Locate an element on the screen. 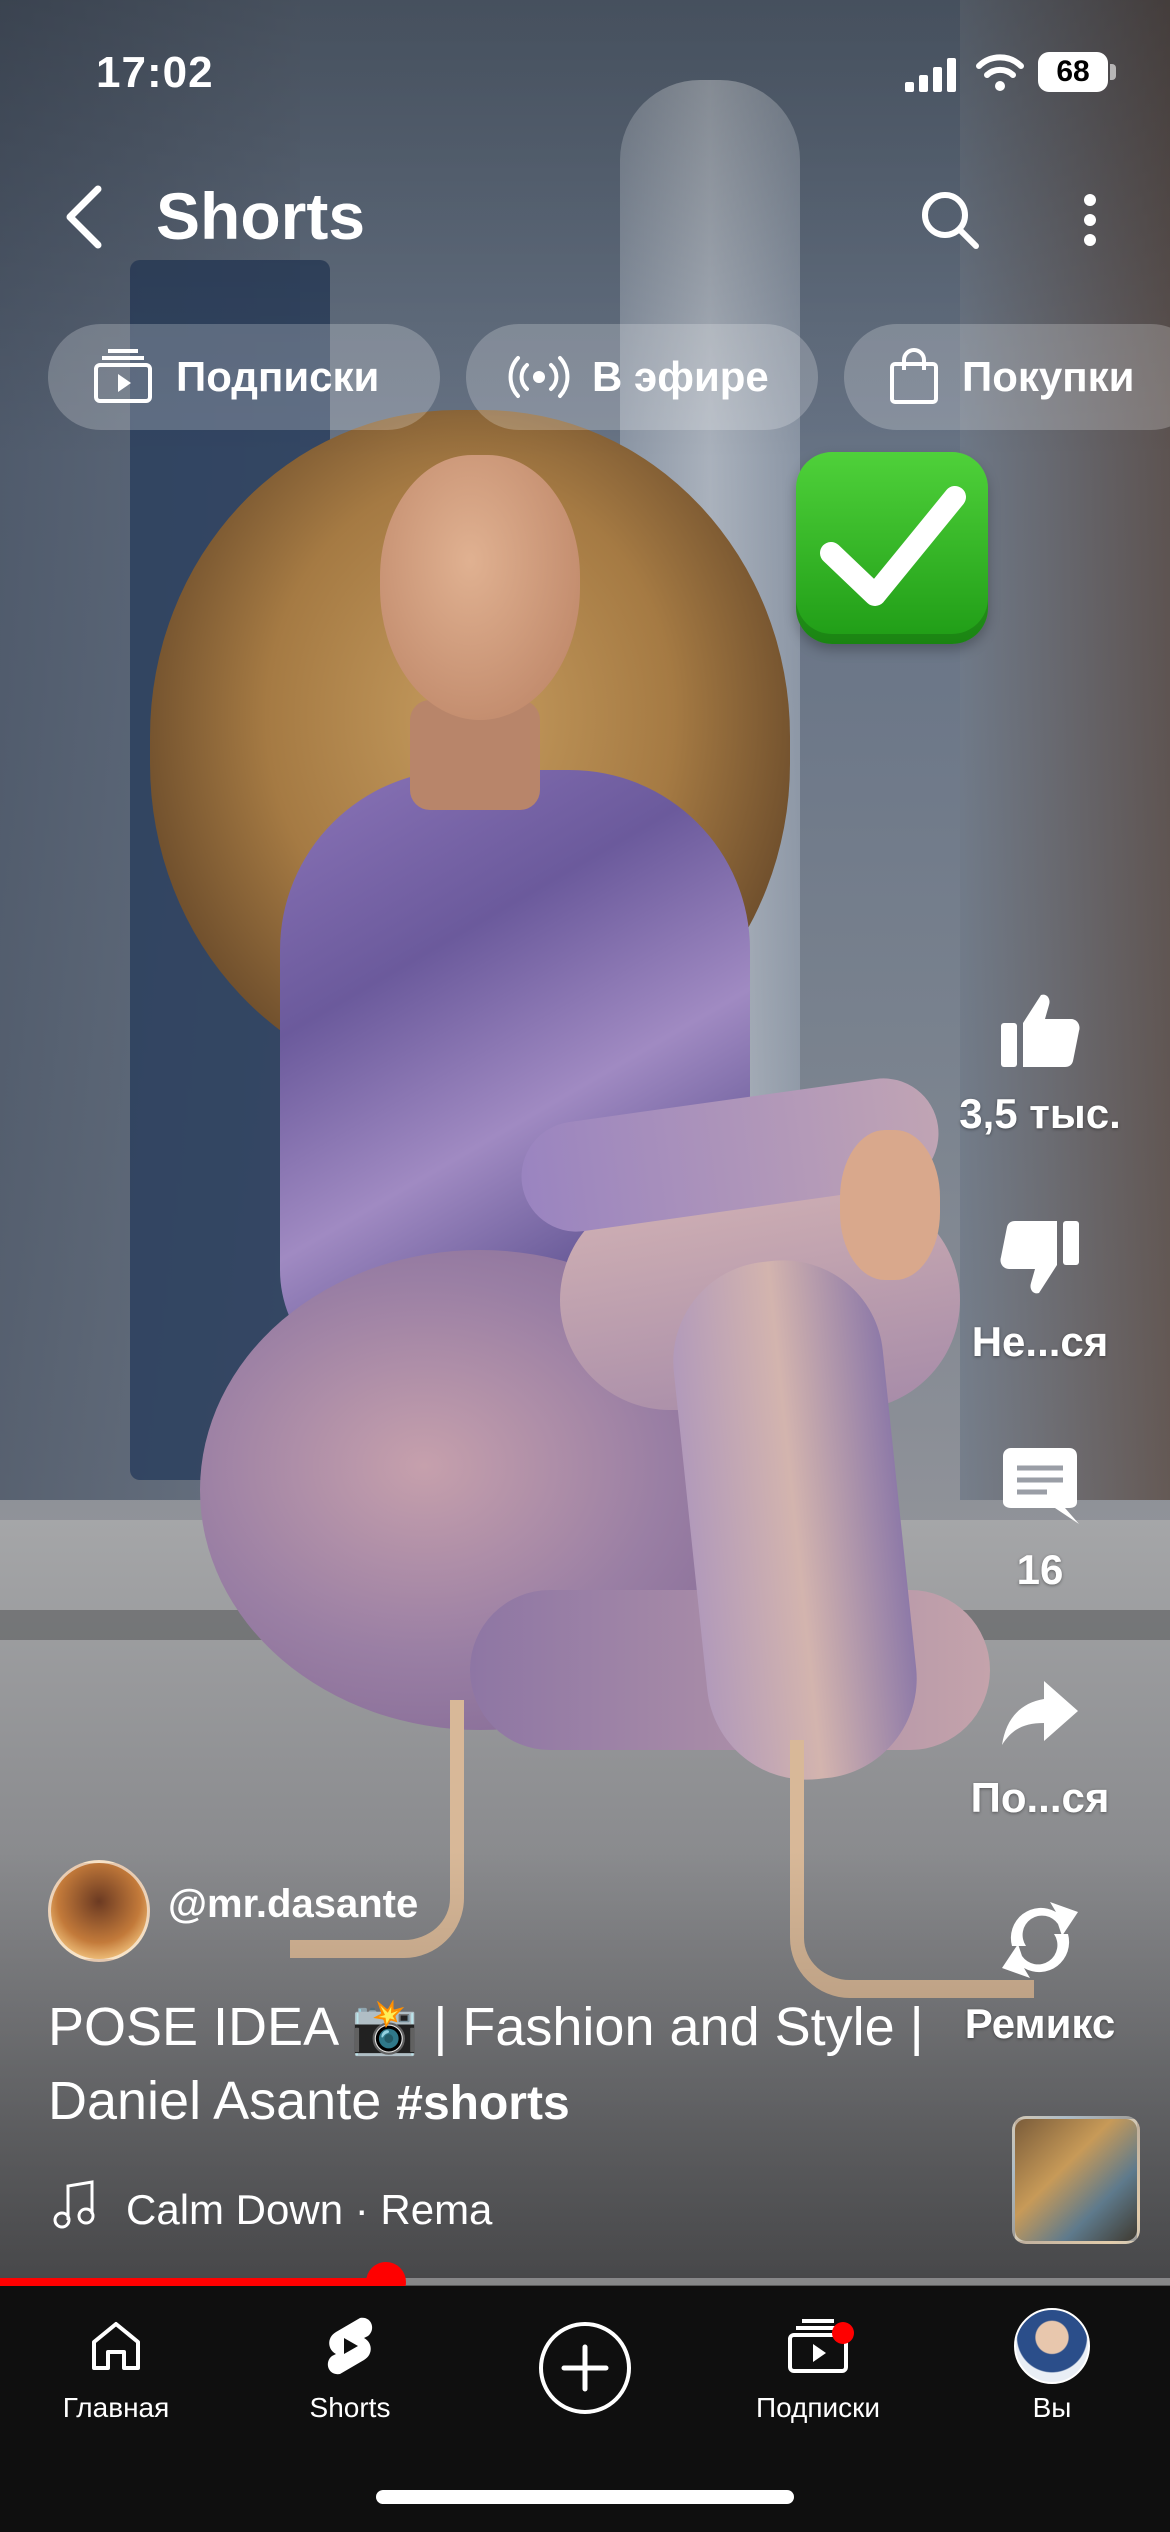  nav-create is located at coordinates (585, 2360).